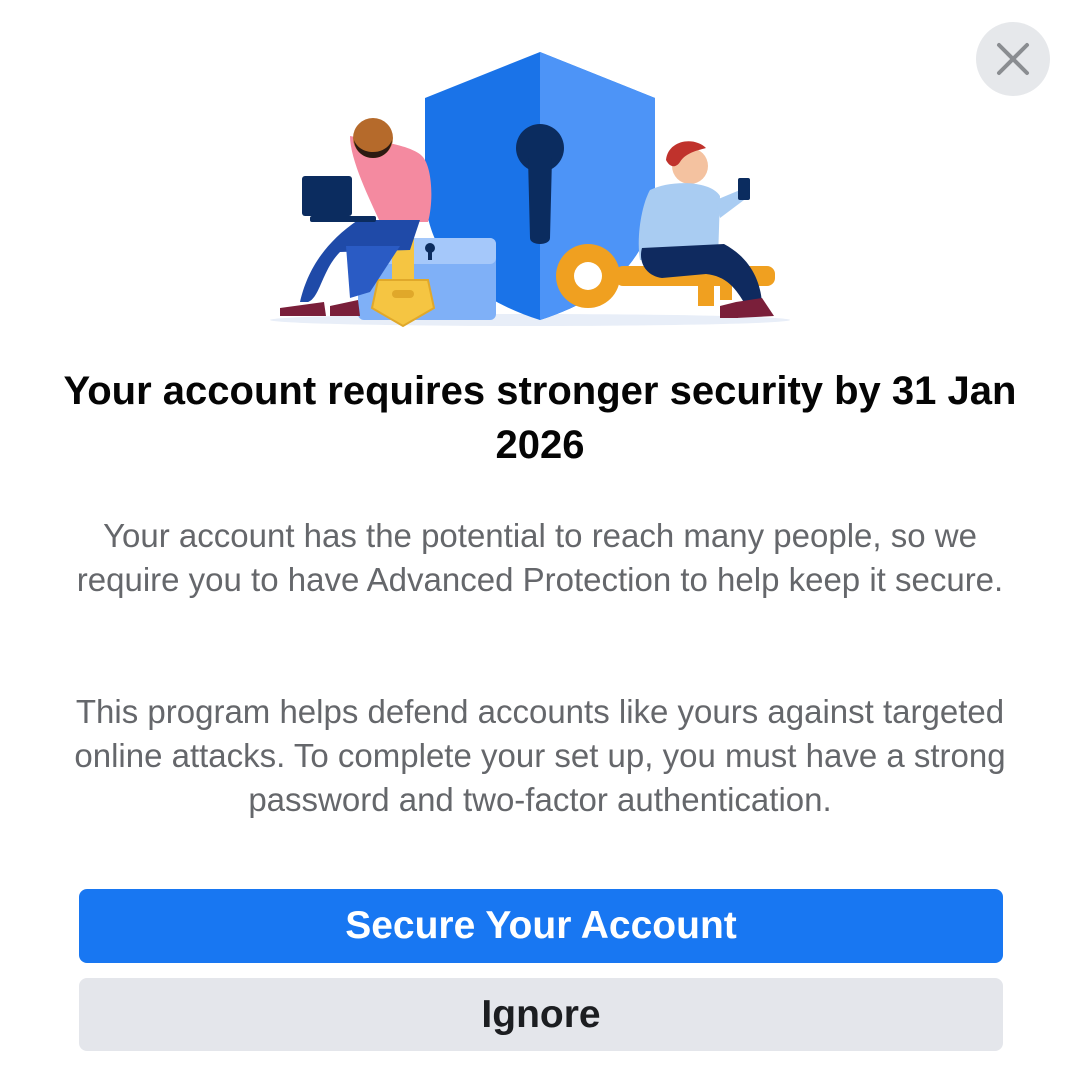  I want to click on security-illustration, so click(530, 190).